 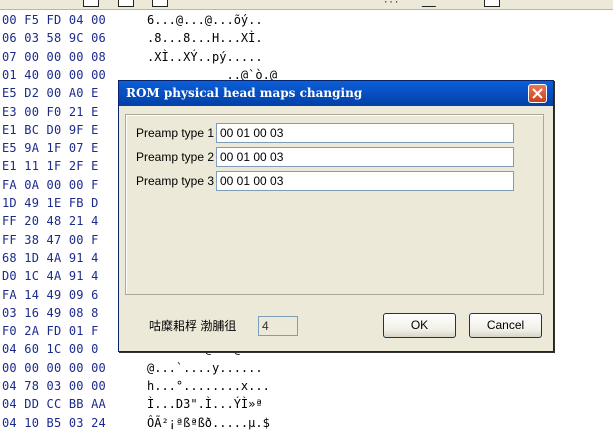 I want to click on close-icon, so click(x=537, y=93).